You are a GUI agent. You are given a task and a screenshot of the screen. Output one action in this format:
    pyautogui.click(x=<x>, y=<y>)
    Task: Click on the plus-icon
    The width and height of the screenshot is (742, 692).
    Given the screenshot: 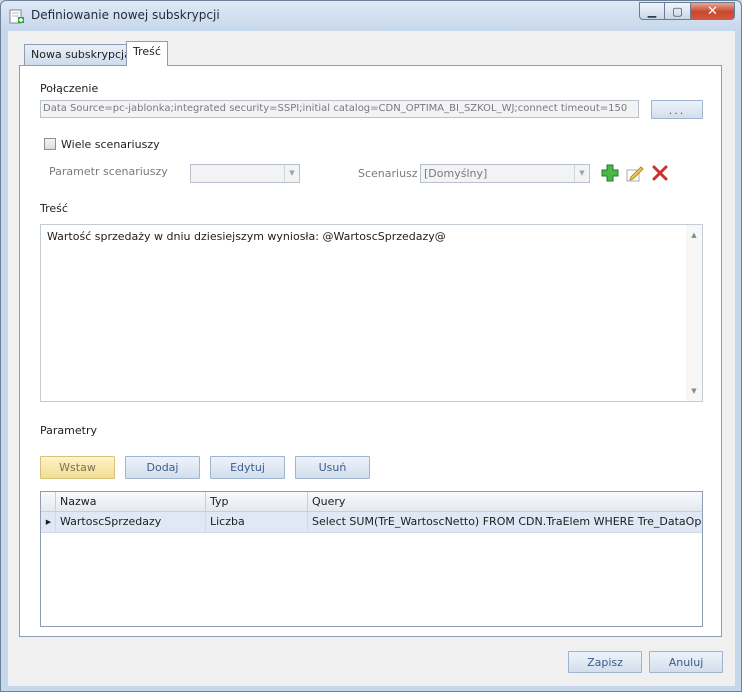 What is the action you would take?
    pyautogui.click(x=610, y=173)
    